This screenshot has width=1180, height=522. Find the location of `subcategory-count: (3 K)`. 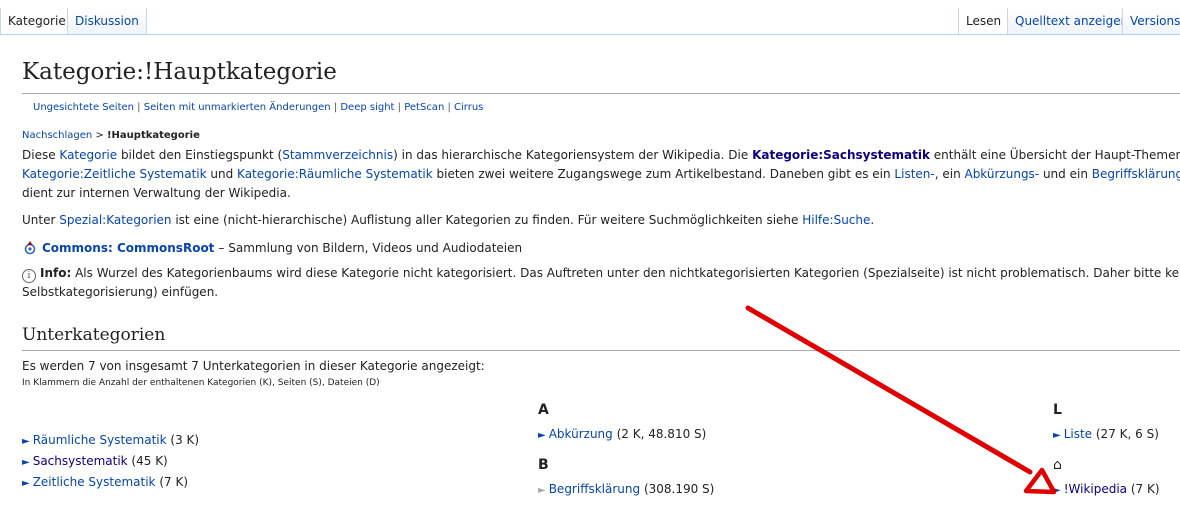

subcategory-count: (3 K) is located at coordinates (183, 440).